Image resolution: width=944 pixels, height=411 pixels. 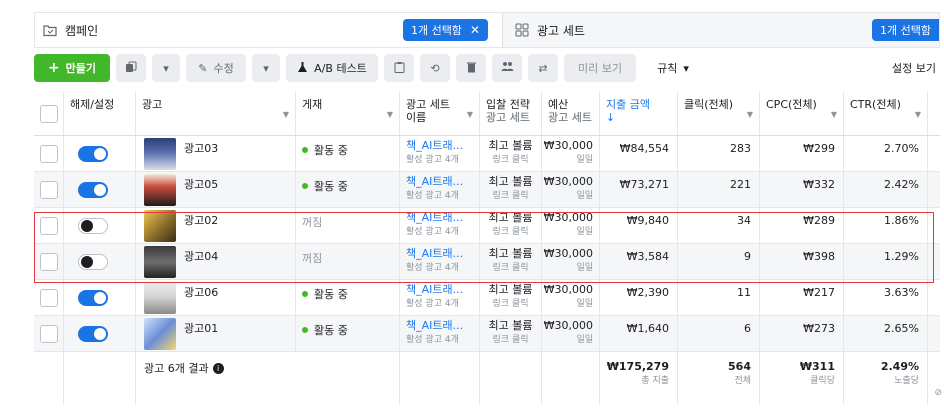 What do you see at coordinates (791, 104) in the screenshot?
I see `column-cpc-label: CPC(전체)` at bounding box center [791, 104].